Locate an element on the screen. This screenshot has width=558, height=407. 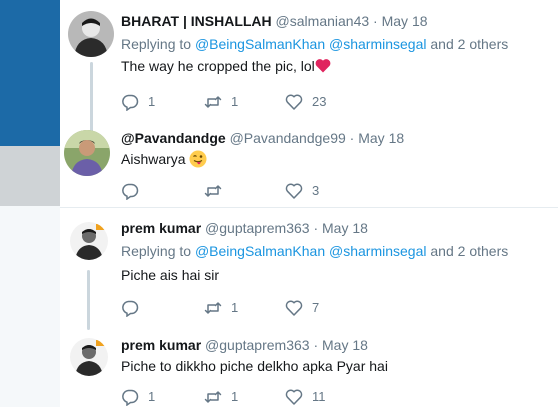
like-button: 11 is located at coordinates (305, 397).